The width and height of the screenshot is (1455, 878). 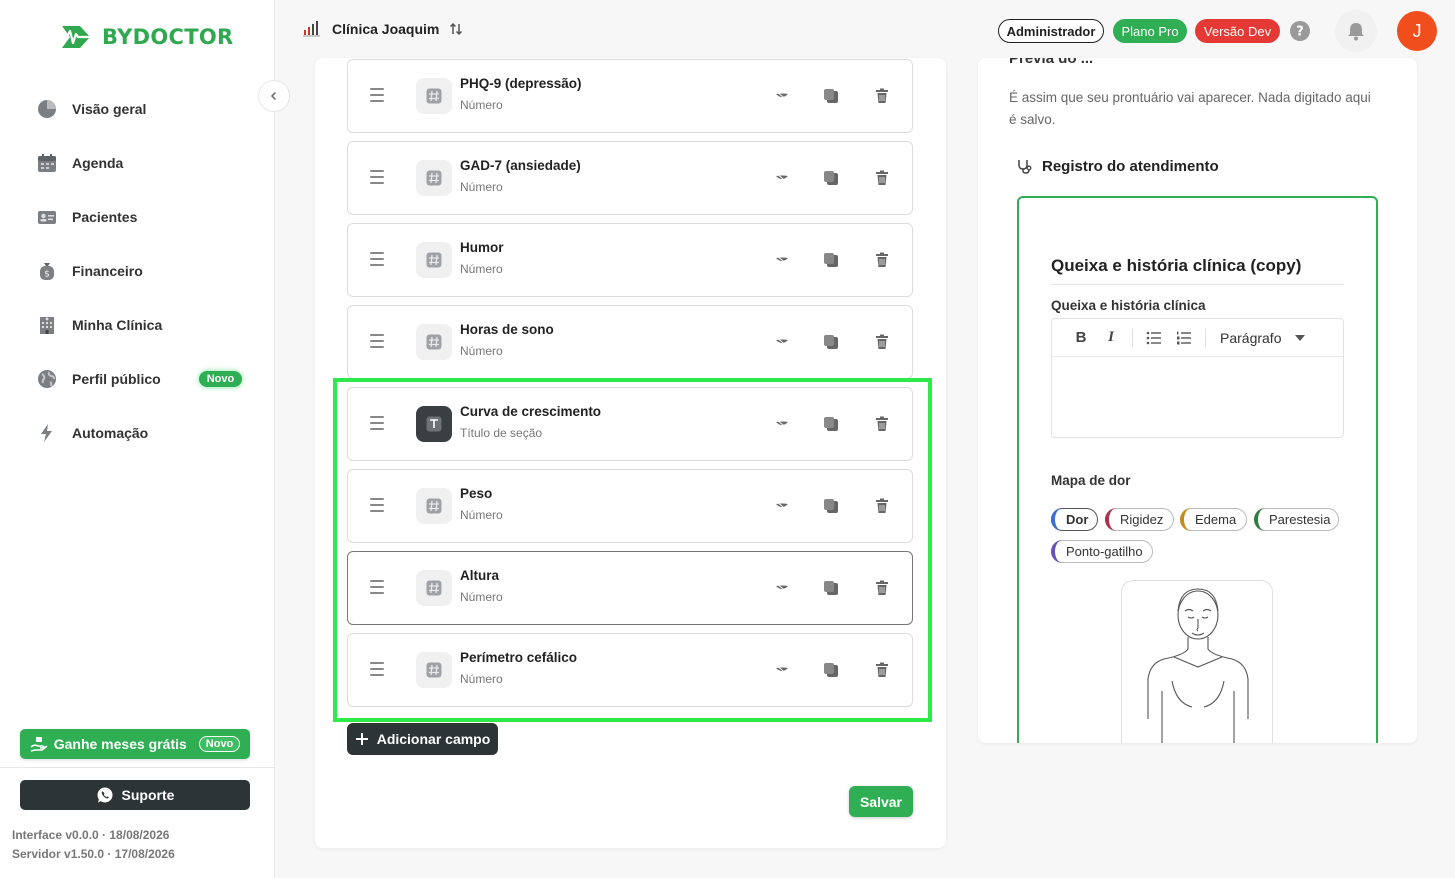 I want to click on help-button: ?, so click(x=1300, y=31).